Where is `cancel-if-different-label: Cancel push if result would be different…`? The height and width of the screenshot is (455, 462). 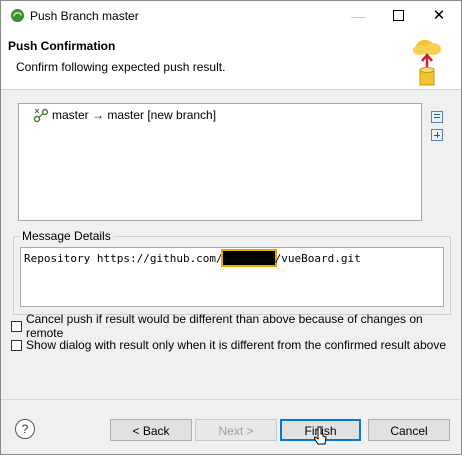 cancel-if-different-label: Cancel push if result would be different… is located at coordinates (224, 326).